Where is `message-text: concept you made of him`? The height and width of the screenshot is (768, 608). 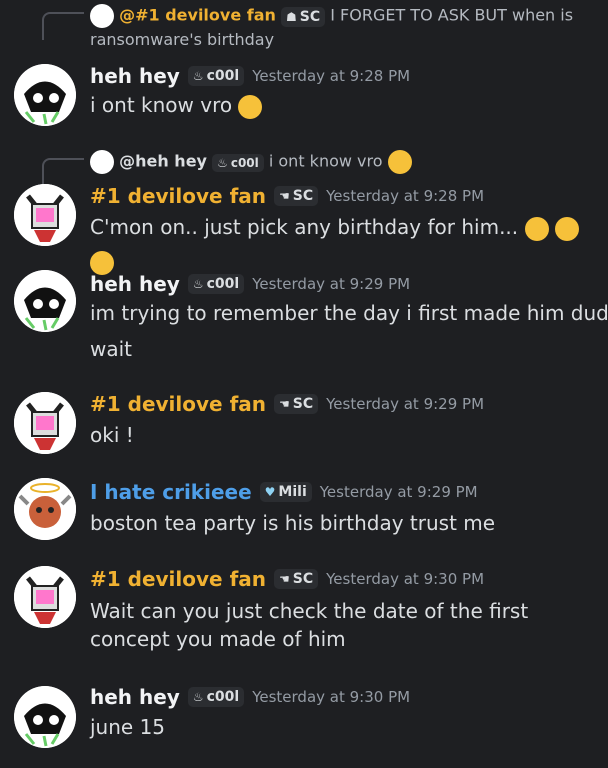
message-text: concept you made of him is located at coordinates (218, 639).